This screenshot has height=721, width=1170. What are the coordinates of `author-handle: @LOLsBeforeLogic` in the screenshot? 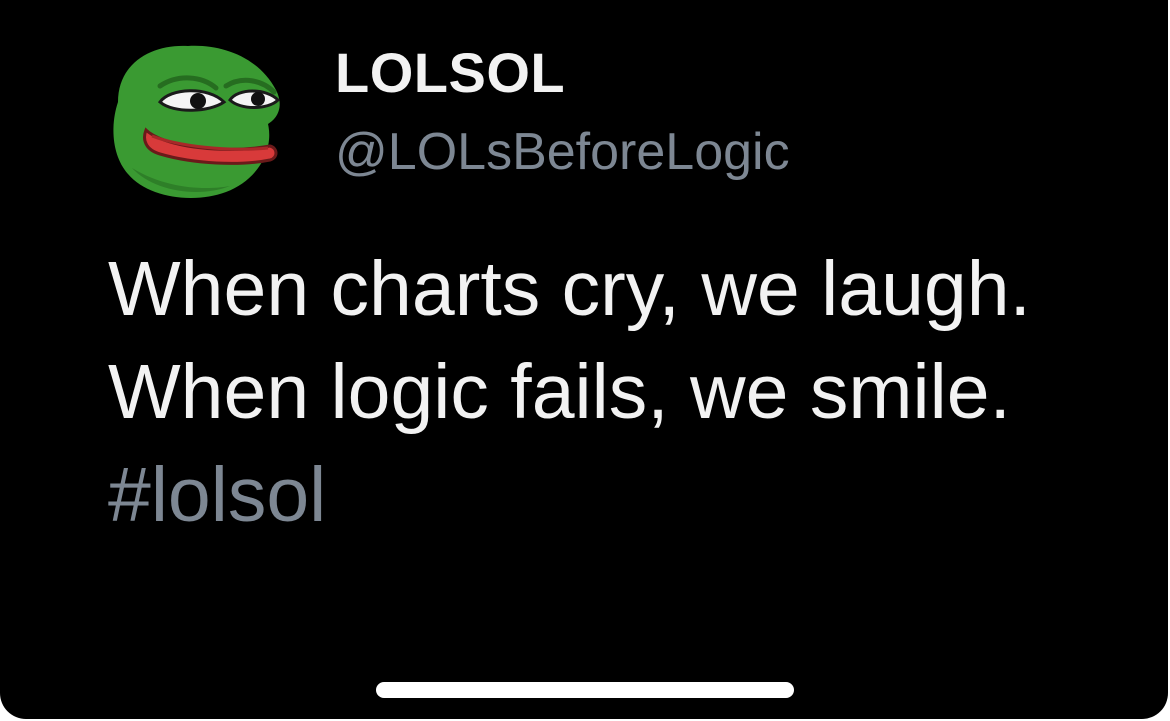 It's located at (562, 152).